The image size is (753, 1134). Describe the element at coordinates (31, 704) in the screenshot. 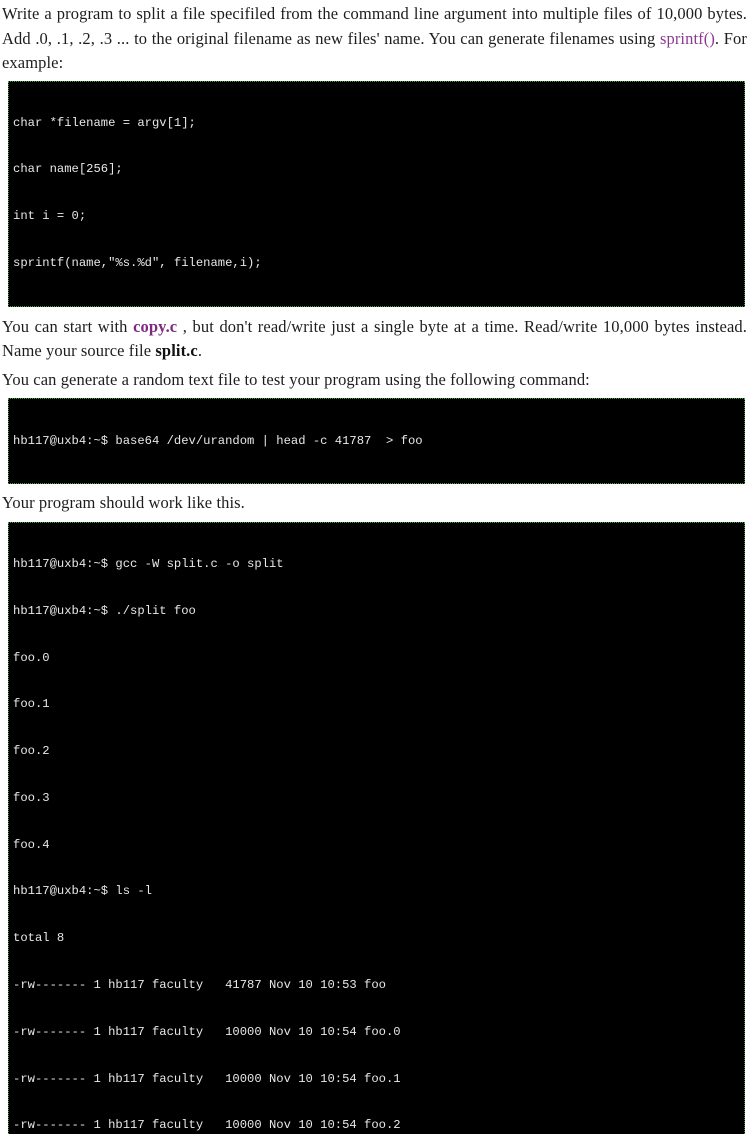

I see `terminal-line: foo.1` at that location.